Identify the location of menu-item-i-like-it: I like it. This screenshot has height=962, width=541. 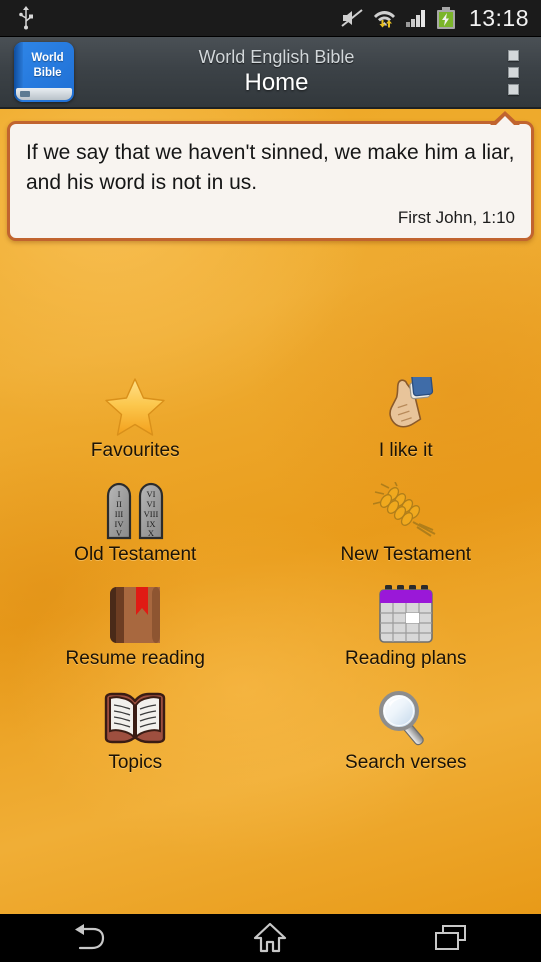
(406, 426).